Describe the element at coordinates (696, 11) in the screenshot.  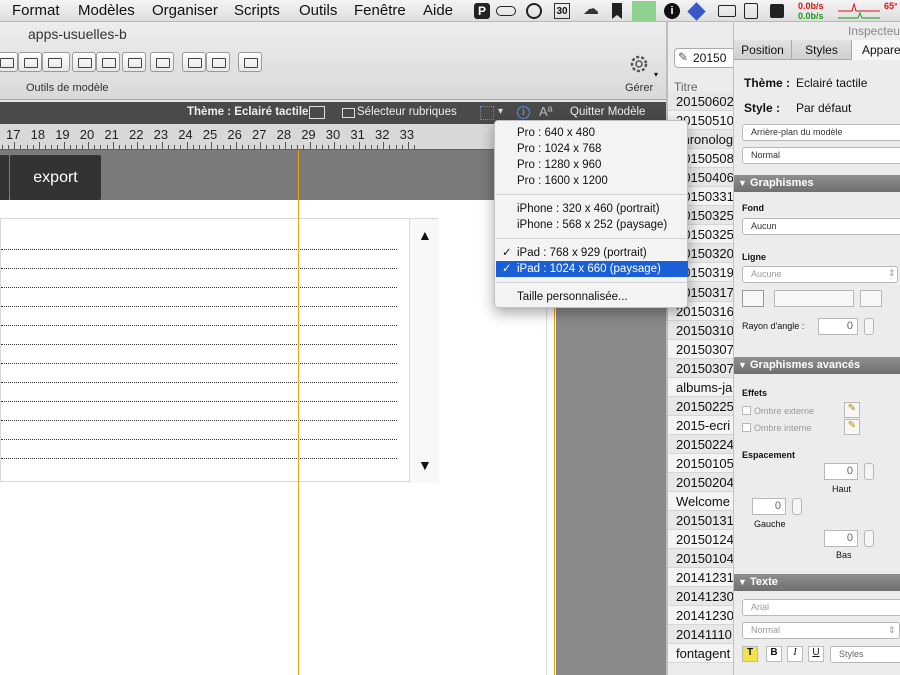
I see `diamond-icon` at that location.